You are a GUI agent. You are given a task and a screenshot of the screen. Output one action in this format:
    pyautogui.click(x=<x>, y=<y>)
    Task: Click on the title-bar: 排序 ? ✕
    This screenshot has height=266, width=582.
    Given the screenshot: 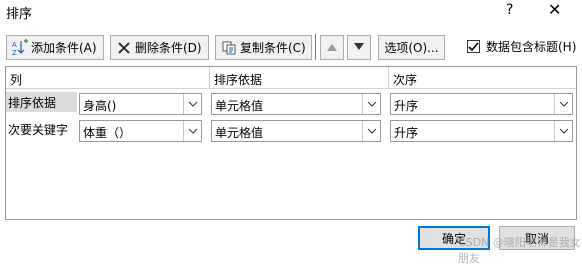 What is the action you would take?
    pyautogui.click(x=291, y=13)
    